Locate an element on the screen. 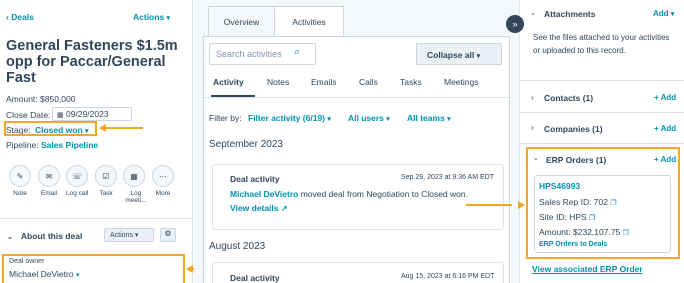  companies-header: Companies (1) is located at coordinates (573, 129).